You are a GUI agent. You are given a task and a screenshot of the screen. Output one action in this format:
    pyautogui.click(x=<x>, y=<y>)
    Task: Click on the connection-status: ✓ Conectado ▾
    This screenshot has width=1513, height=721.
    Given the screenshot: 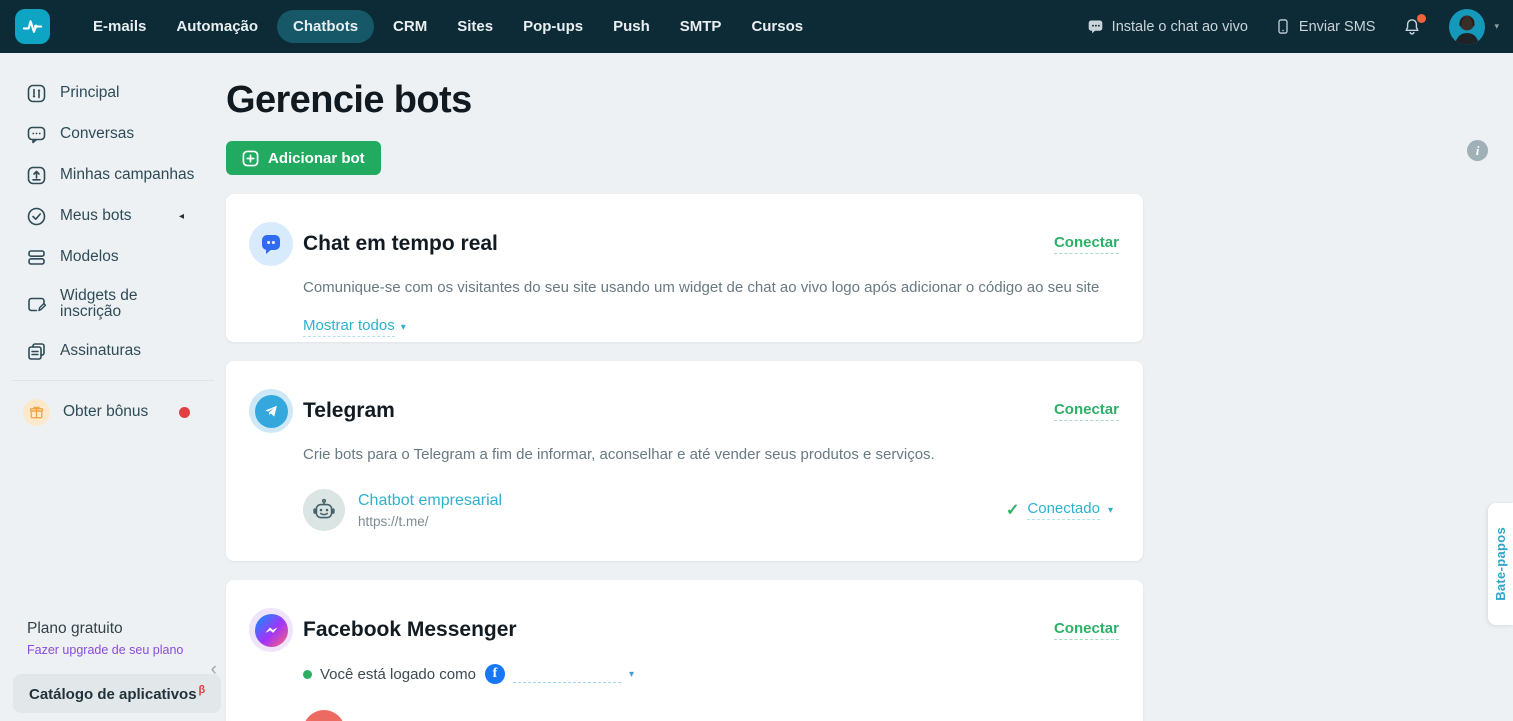 What is the action you would take?
    pyautogui.click(x=1059, y=510)
    